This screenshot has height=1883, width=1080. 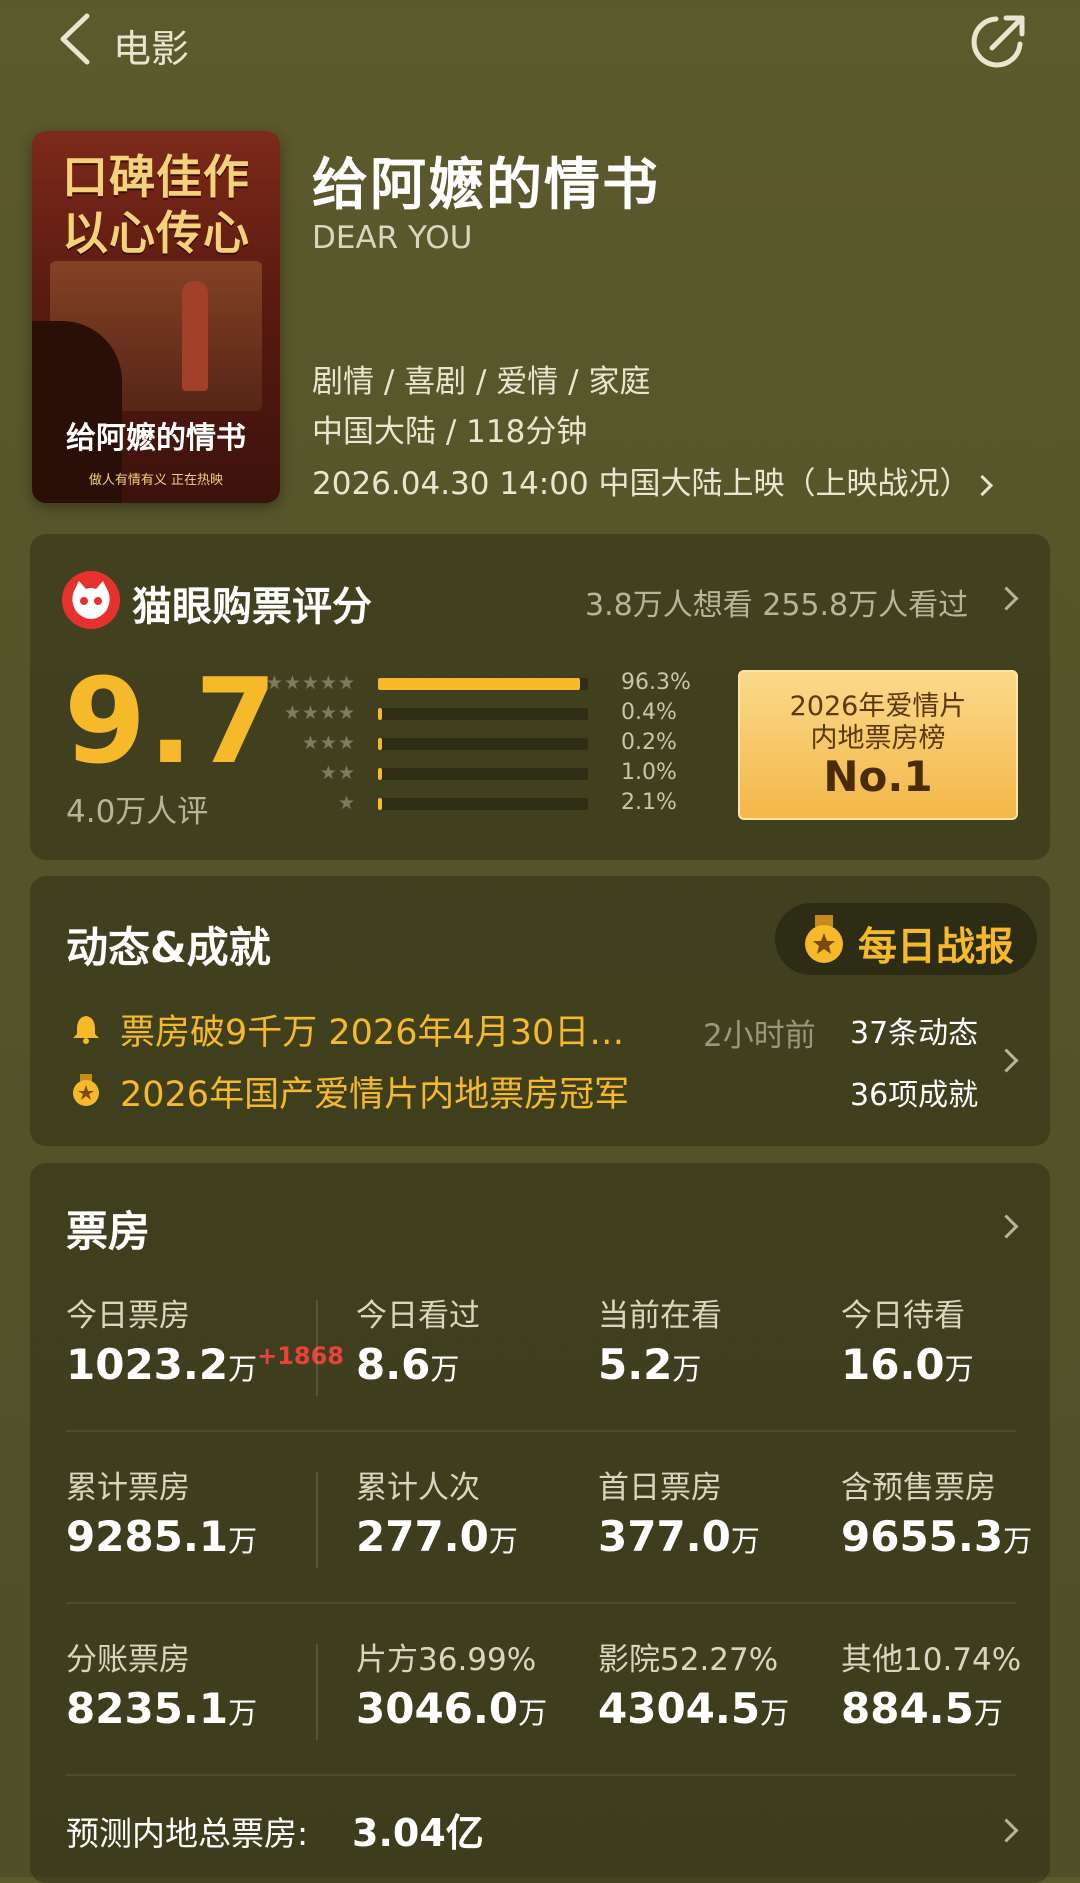 What do you see at coordinates (878, 738) in the screenshot?
I see `rank-list: 内地票房榜` at bounding box center [878, 738].